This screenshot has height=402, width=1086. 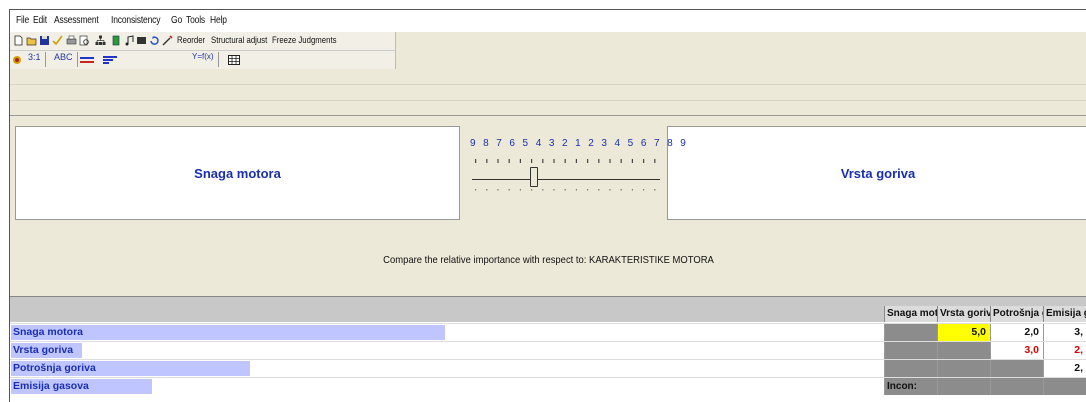 What do you see at coordinates (1016, 314) in the screenshot?
I see `col-header: Potrošnja g` at bounding box center [1016, 314].